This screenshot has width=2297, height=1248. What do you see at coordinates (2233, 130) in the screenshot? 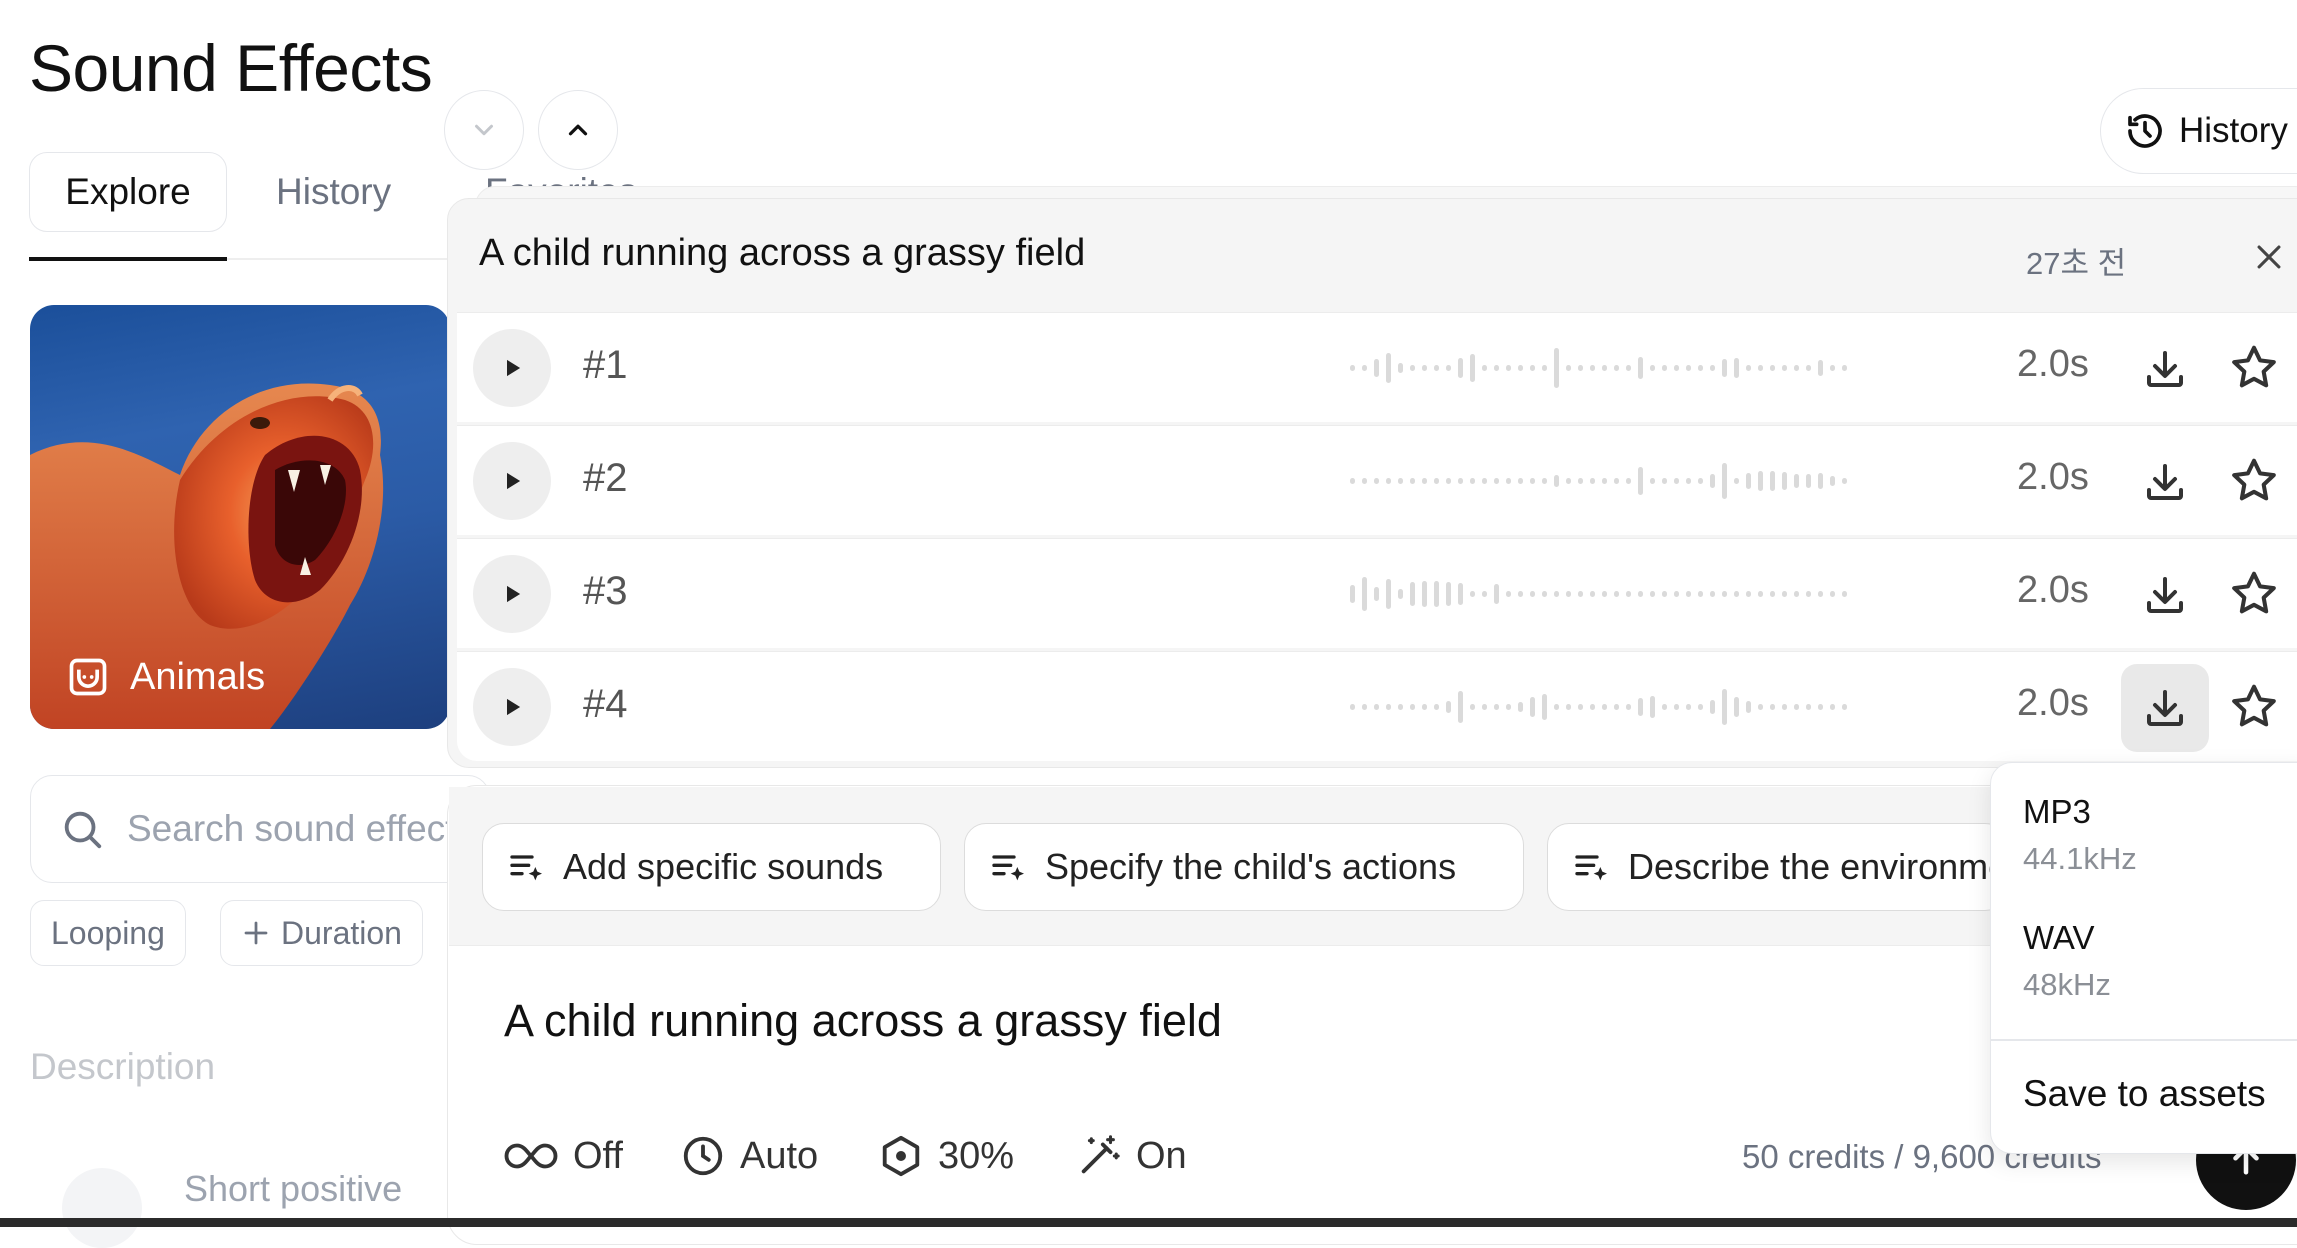
I see `history-button-label: History` at bounding box center [2233, 130].